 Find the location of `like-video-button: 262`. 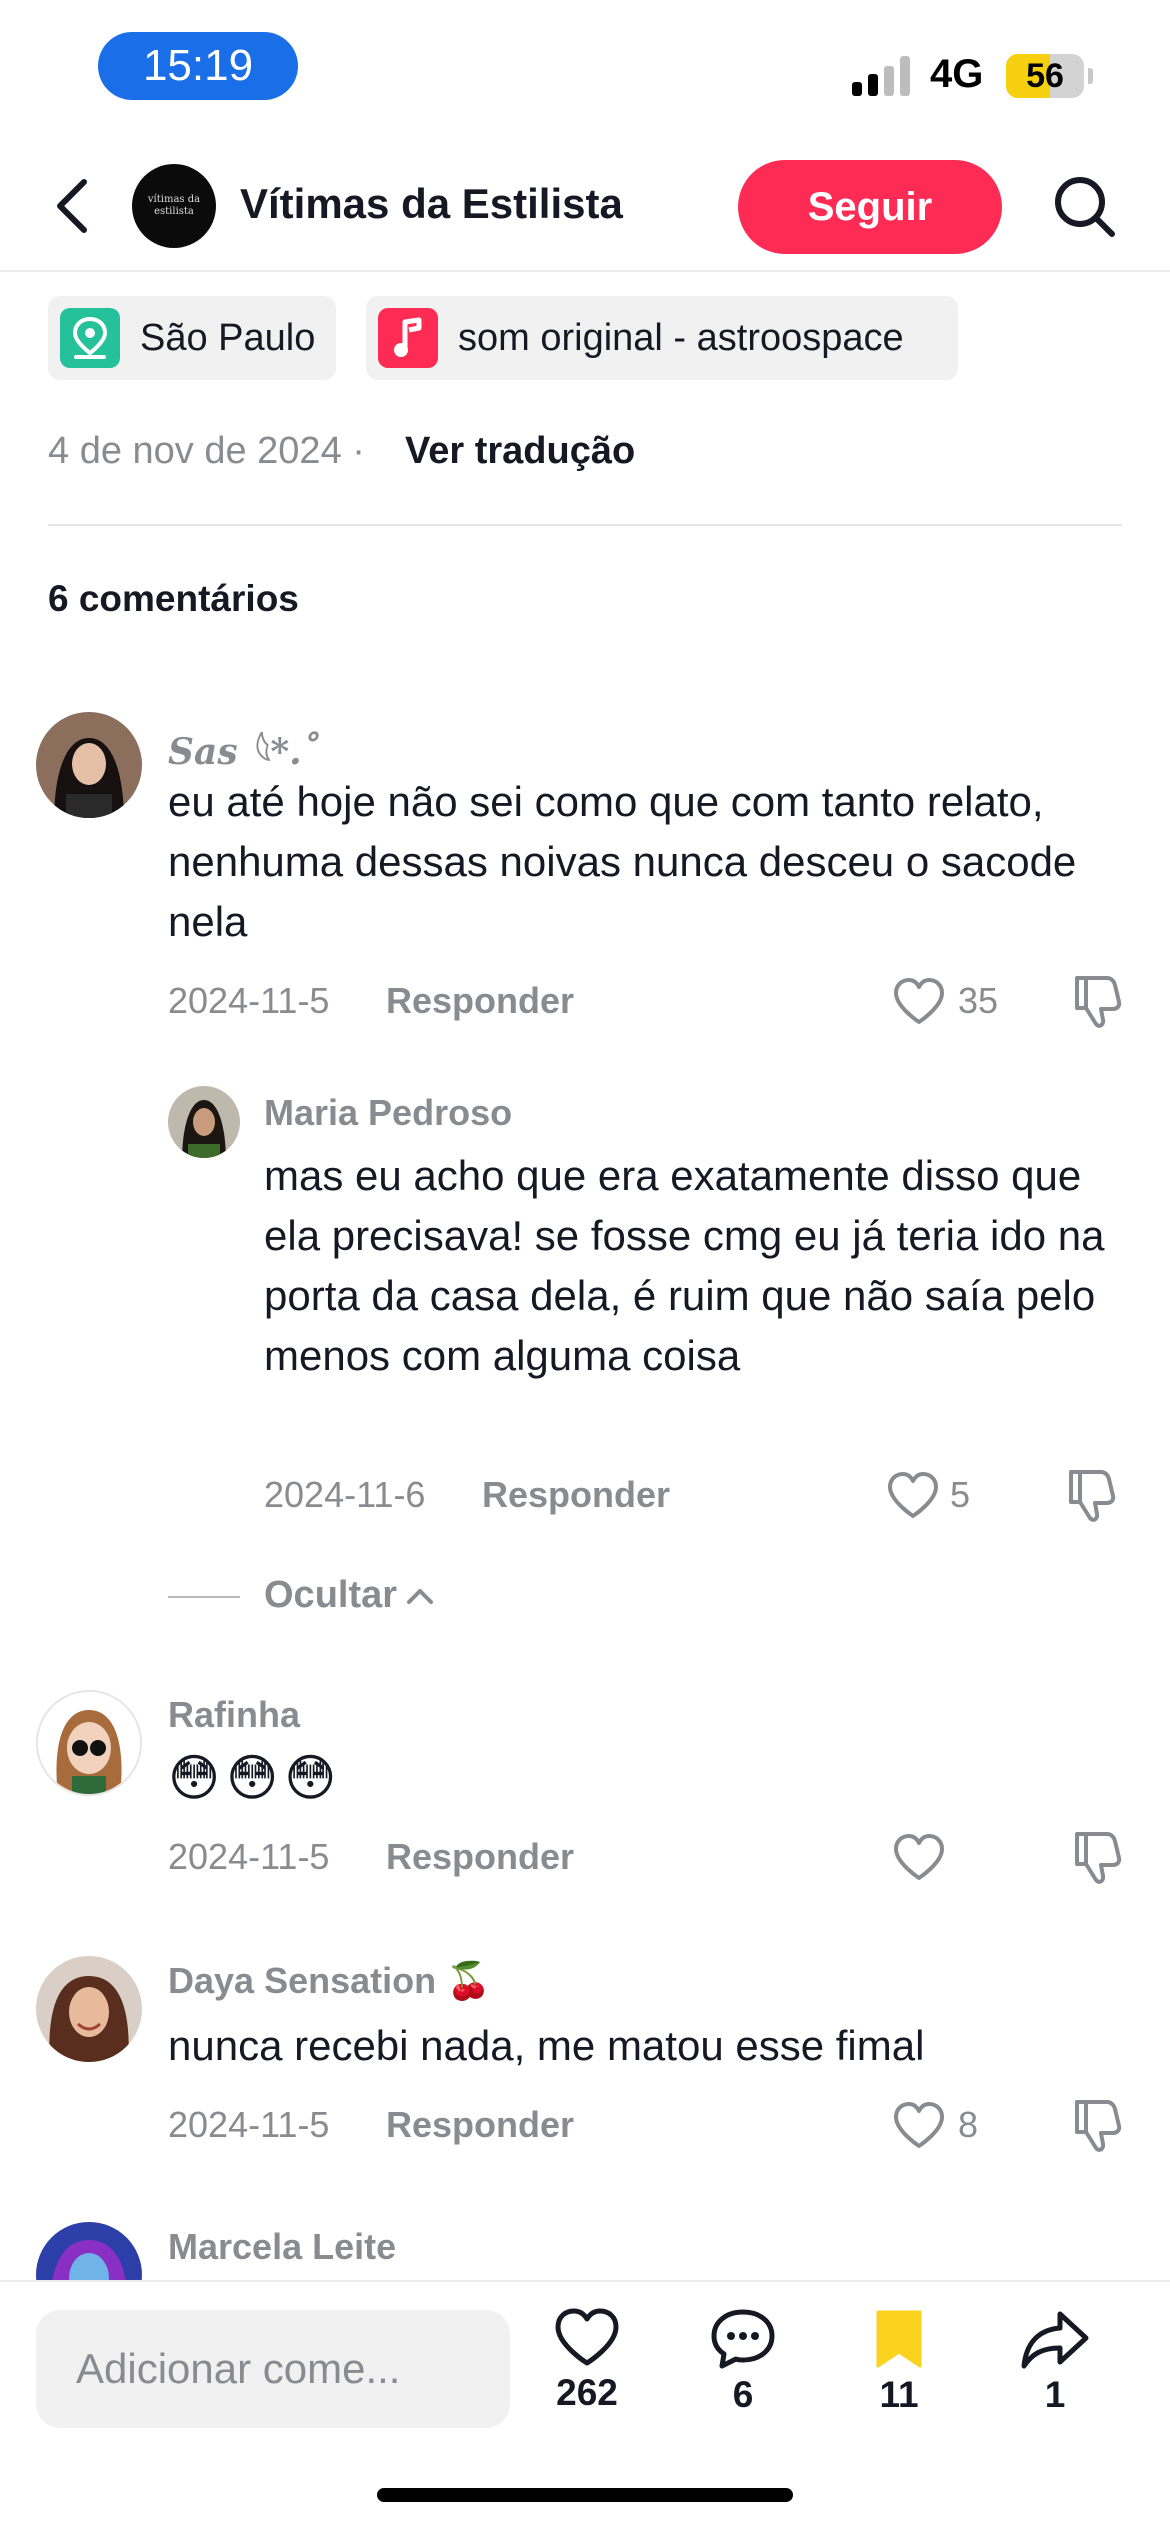

like-video-button: 262 is located at coordinates (587, 2383).